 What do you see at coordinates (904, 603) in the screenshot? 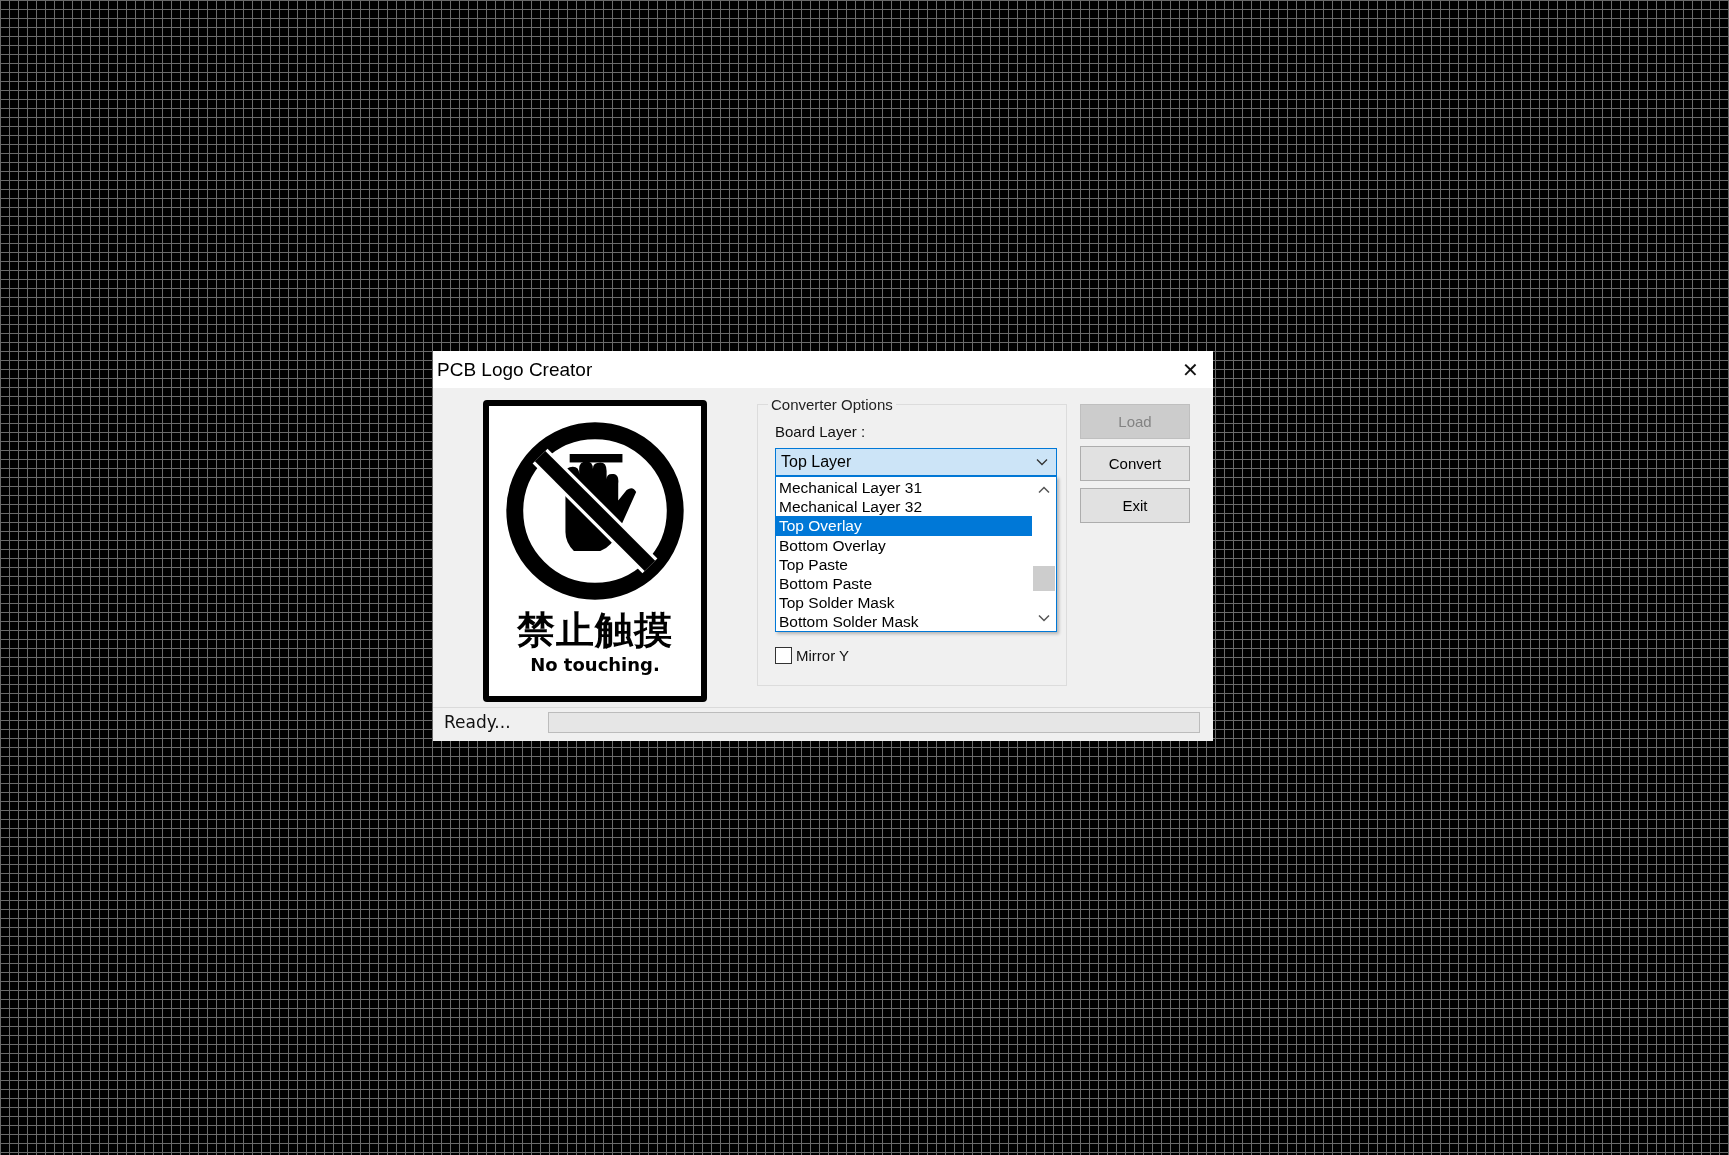
I see `dropdown-option: Top Solder Mask` at bounding box center [904, 603].